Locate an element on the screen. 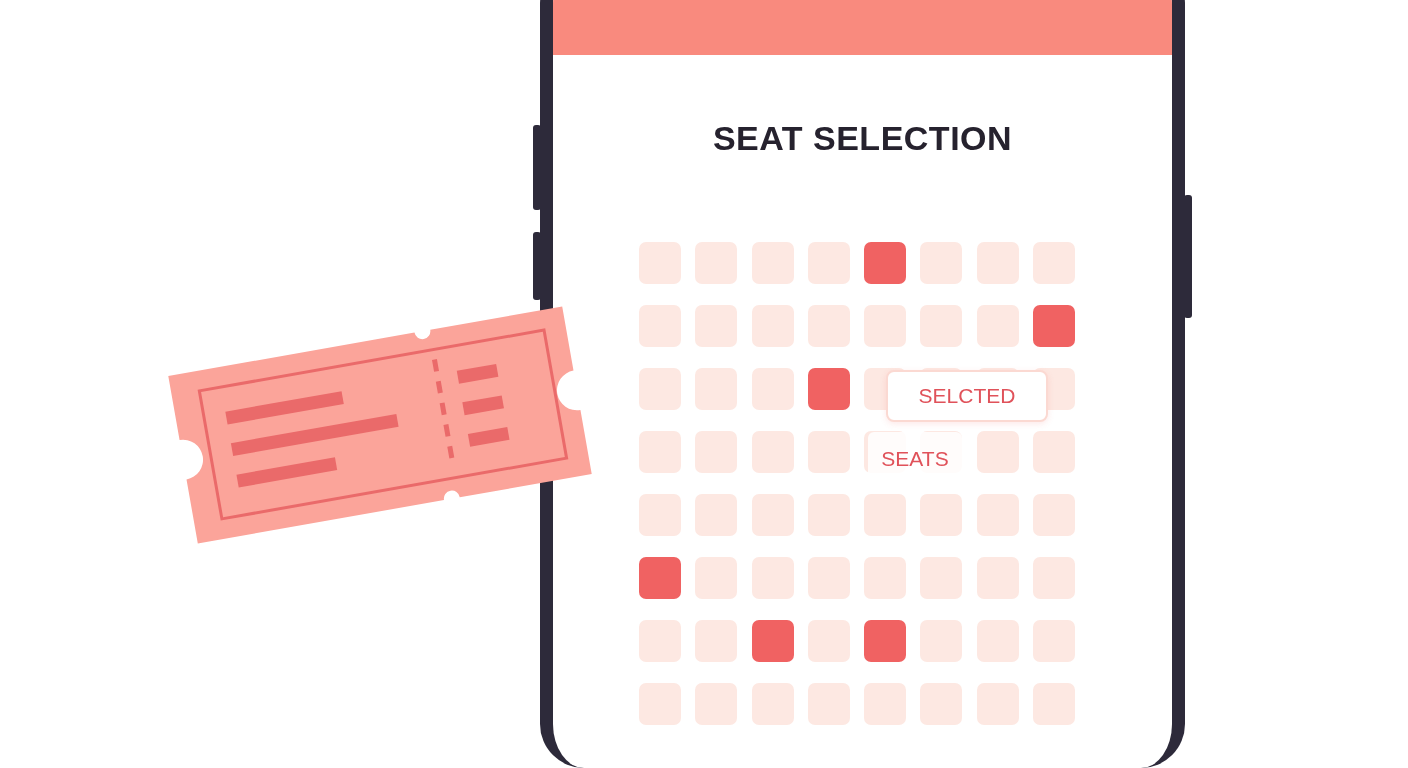 This screenshot has height=768, width=1408. screen-title: SEAT SELECTION is located at coordinates (862, 138).